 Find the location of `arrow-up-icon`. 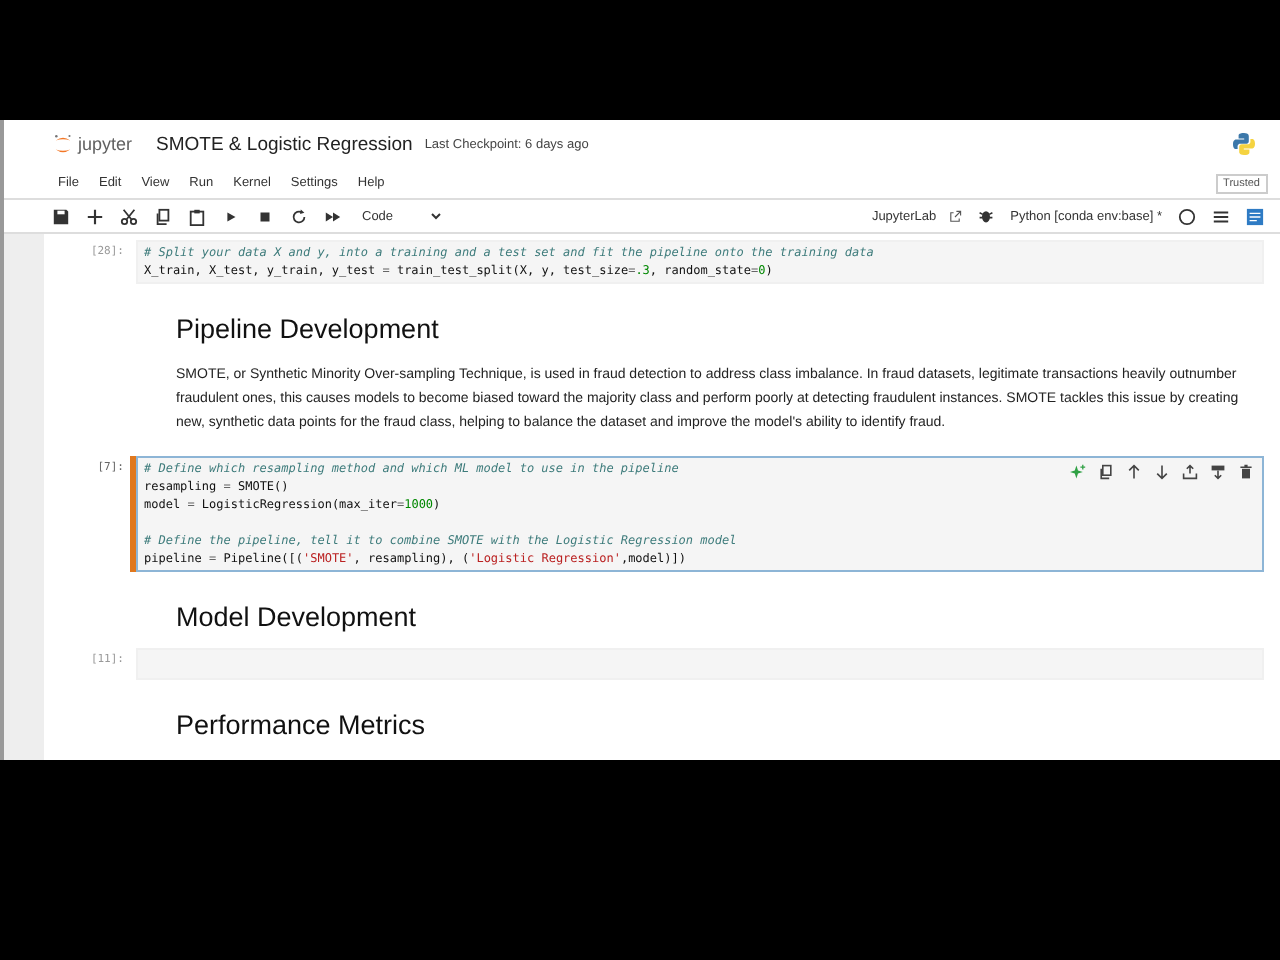

arrow-up-icon is located at coordinates (1134, 472).